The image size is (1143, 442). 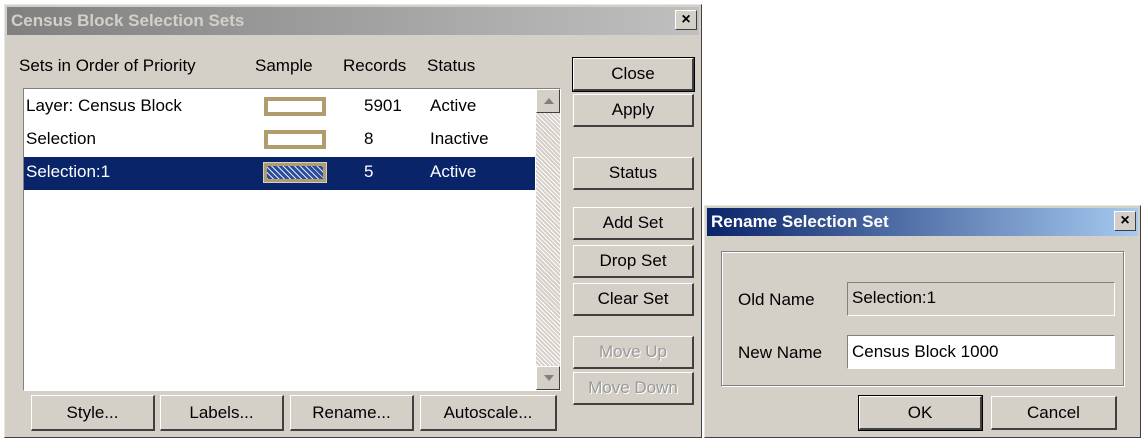 I want to click on drop-set-button: Drop Set, so click(x=633, y=261).